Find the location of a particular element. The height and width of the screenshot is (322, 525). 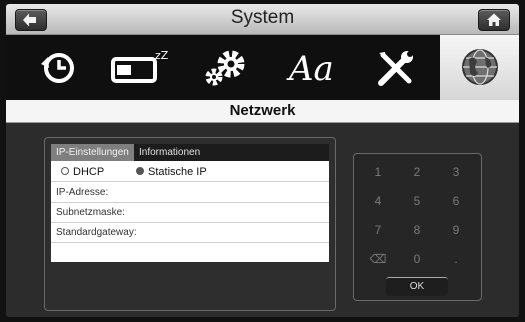

key-3: 3 is located at coordinates (456, 172).